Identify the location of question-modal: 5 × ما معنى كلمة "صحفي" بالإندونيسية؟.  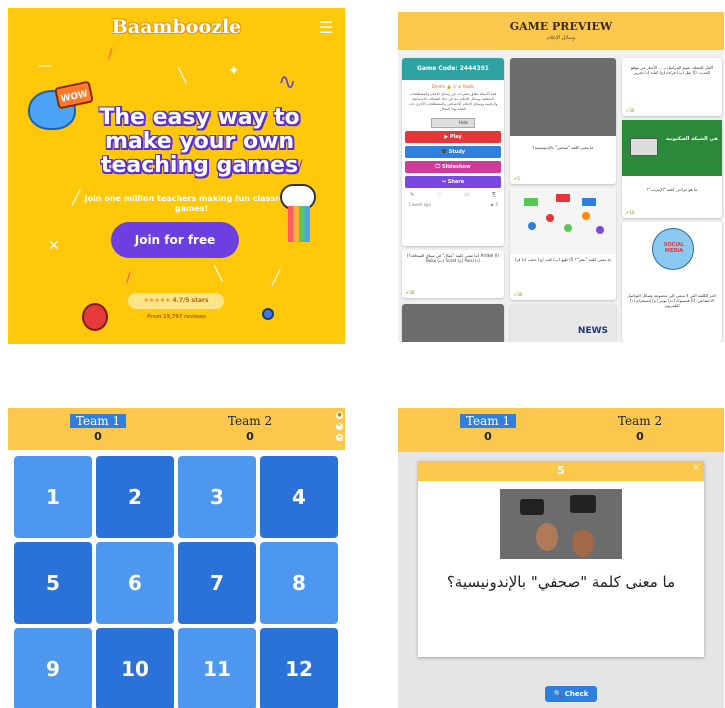
(561, 559).